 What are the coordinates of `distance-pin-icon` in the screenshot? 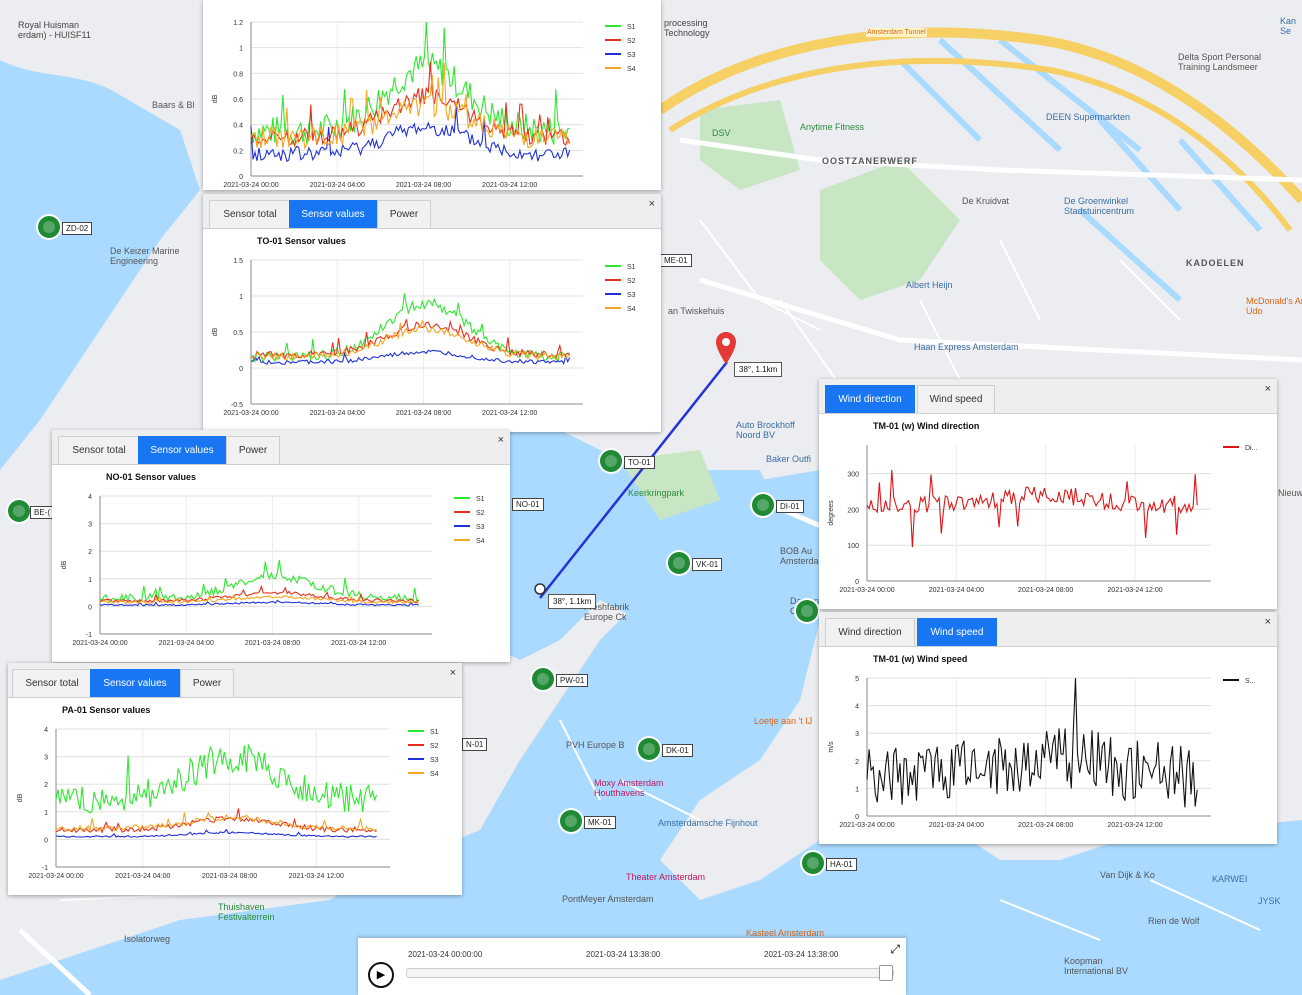 It's located at (727, 350).